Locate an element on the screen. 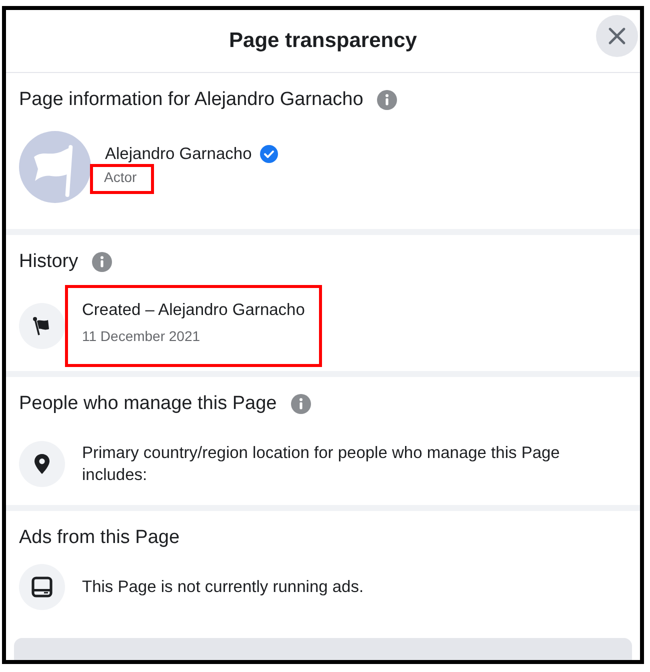  dialog-title: Page transparency is located at coordinates (323, 41).